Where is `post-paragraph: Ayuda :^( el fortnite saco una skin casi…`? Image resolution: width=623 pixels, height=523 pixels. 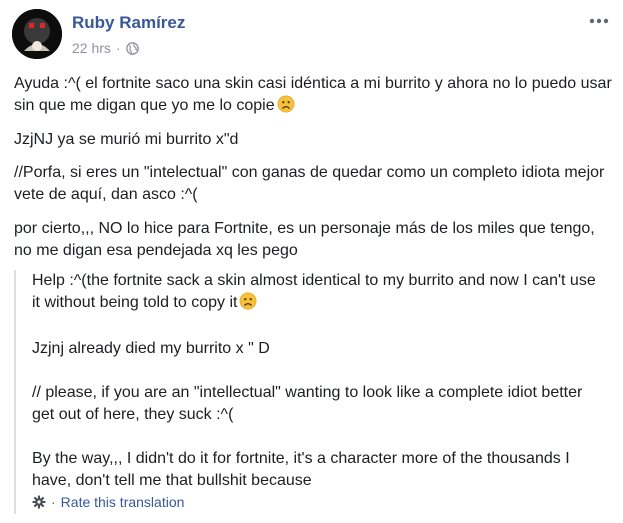
post-paragraph: Ayuda :^( el fortnite saco una skin casi… is located at coordinates (313, 94).